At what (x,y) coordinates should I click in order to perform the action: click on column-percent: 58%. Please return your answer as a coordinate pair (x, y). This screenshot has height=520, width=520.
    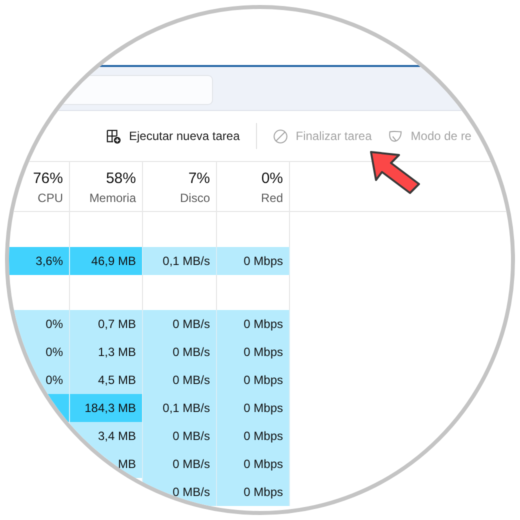
    Looking at the image, I should click on (121, 178).